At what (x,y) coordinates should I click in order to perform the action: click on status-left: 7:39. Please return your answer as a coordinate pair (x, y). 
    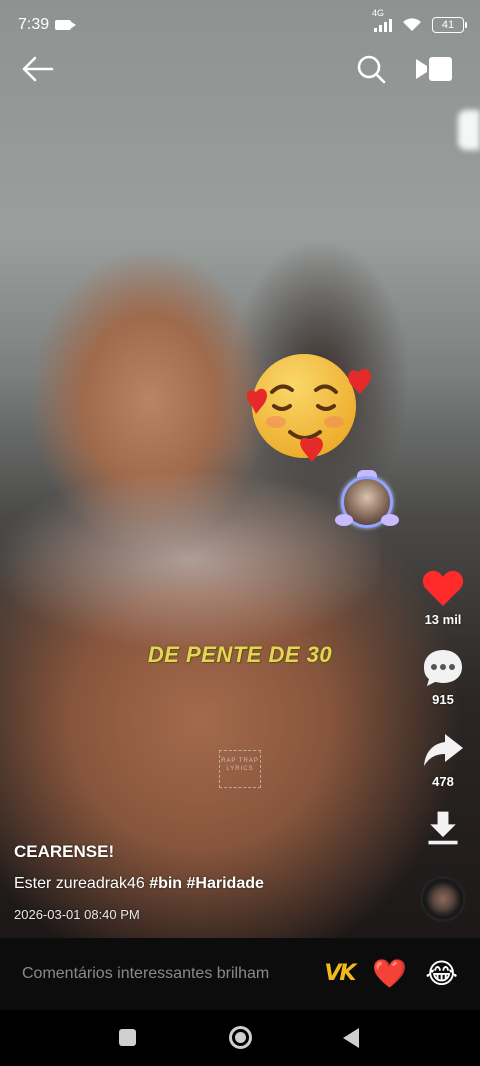
    Looking at the image, I should click on (47, 25).